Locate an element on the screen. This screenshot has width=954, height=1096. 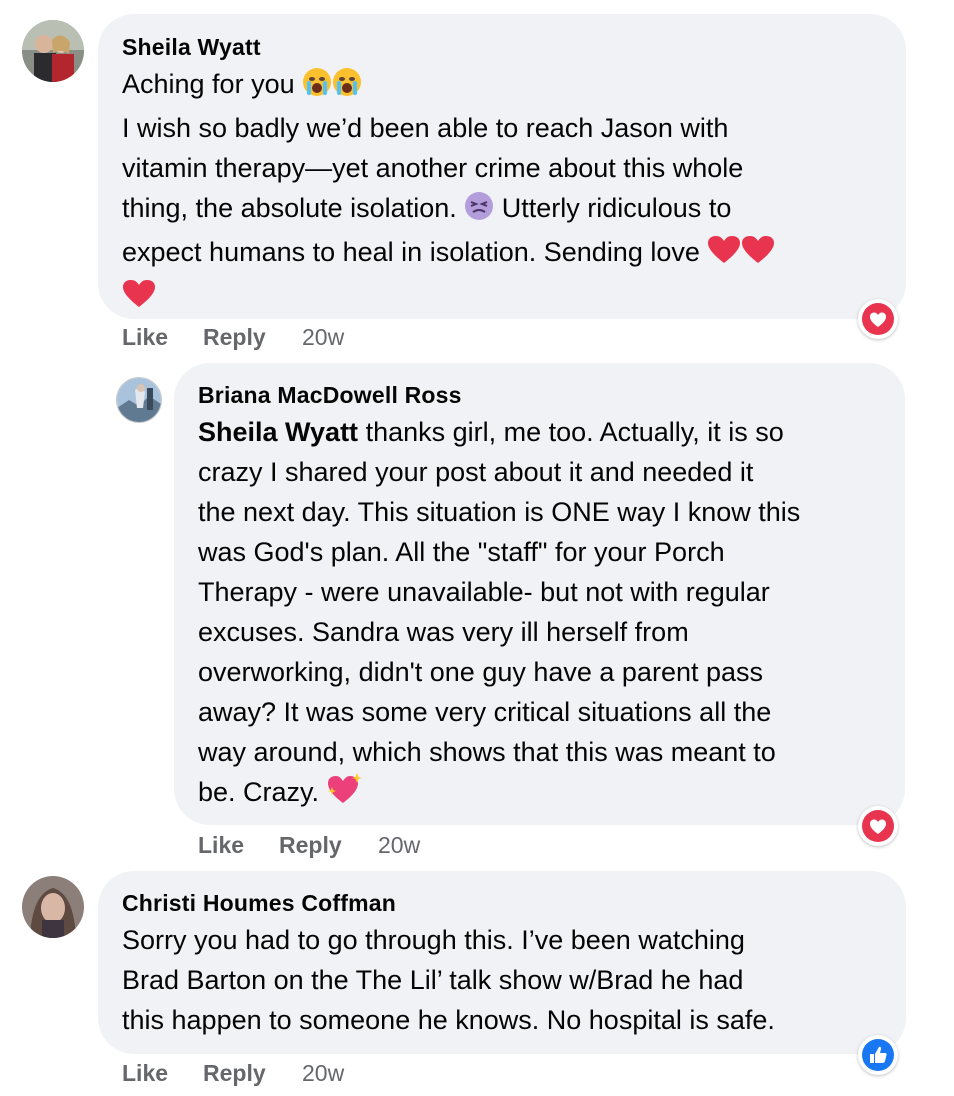
comment-author: Sheila Wyatt is located at coordinates (191, 47).